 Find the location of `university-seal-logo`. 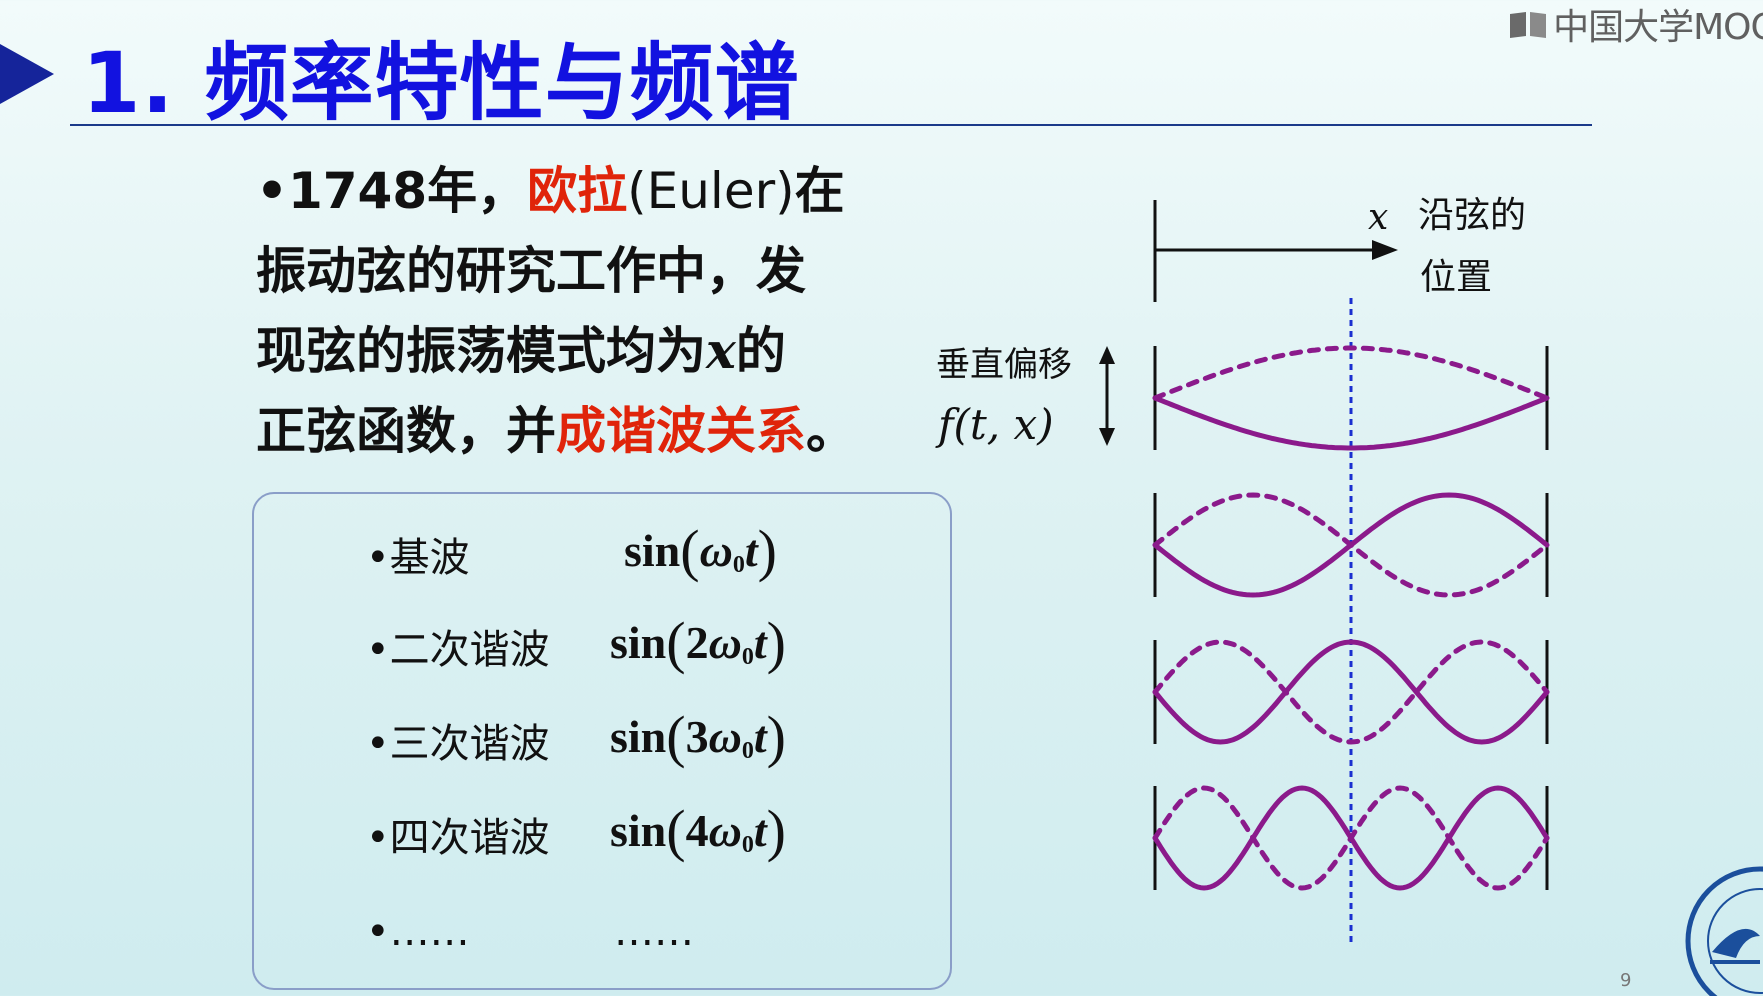

university-seal-logo is located at coordinates (1724, 931).